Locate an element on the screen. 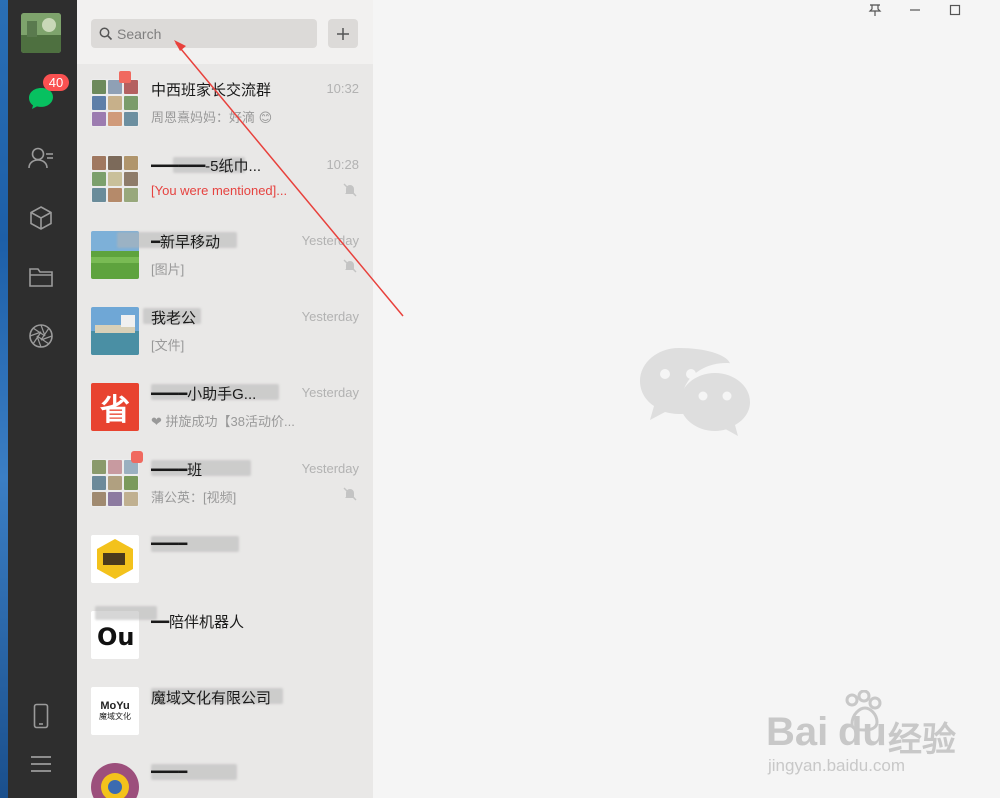 The height and width of the screenshot is (798, 1000). nav-phone-button is located at coordinates (41, 716).